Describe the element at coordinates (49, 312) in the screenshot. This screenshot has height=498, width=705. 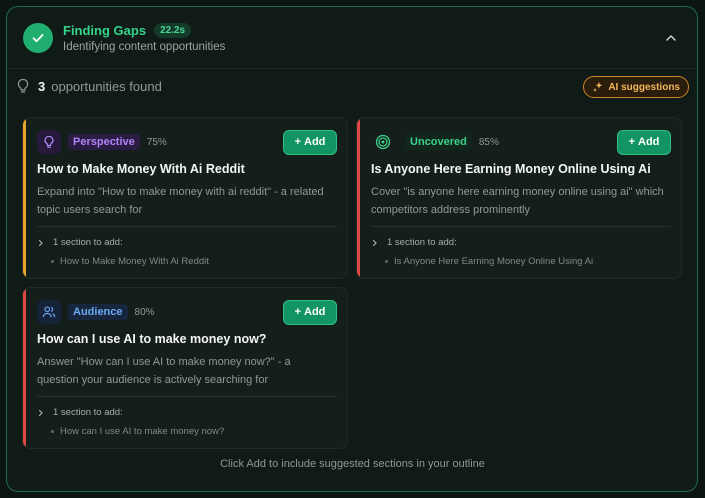
I see `users-icon` at that location.